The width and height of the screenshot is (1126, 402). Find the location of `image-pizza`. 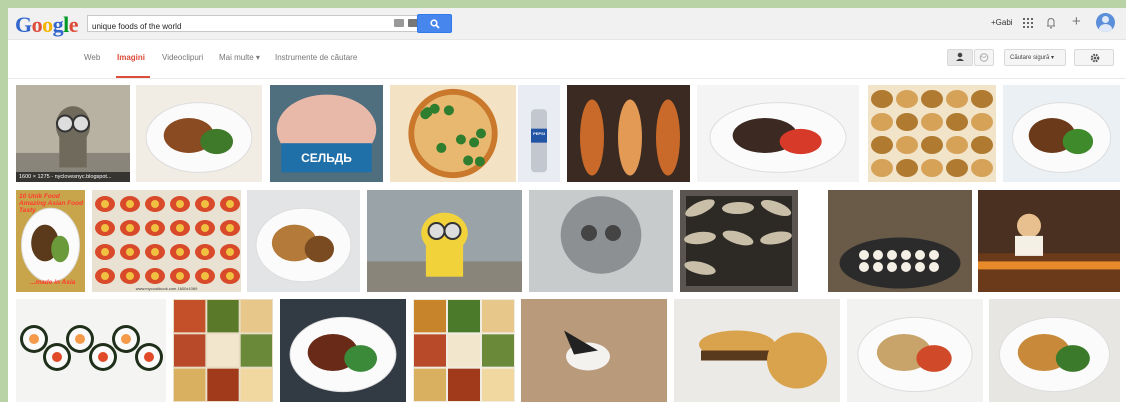

image-pizza is located at coordinates (453, 133).